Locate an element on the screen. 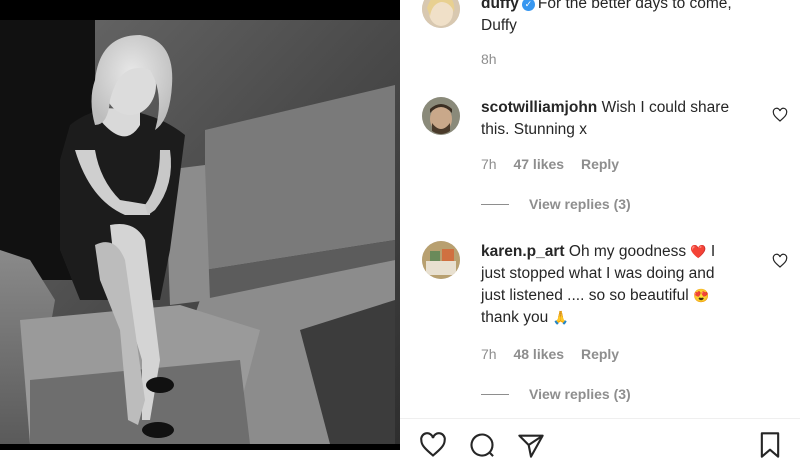 This screenshot has height=459, width=800. comment-likes: 48 likes is located at coordinates (538, 354).